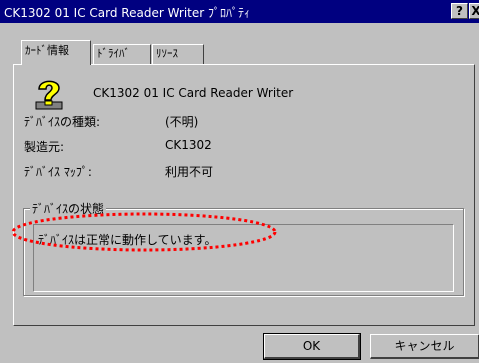 Image resolution: width=479 pixels, height=363 pixels. I want to click on device-status-legend: ﾃﾞﾊﾞｲｽの状態, so click(68, 208).